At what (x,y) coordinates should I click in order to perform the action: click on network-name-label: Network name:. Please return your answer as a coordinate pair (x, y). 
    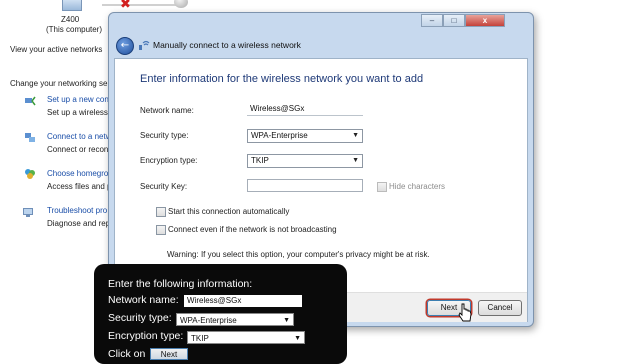
    Looking at the image, I should click on (167, 110).